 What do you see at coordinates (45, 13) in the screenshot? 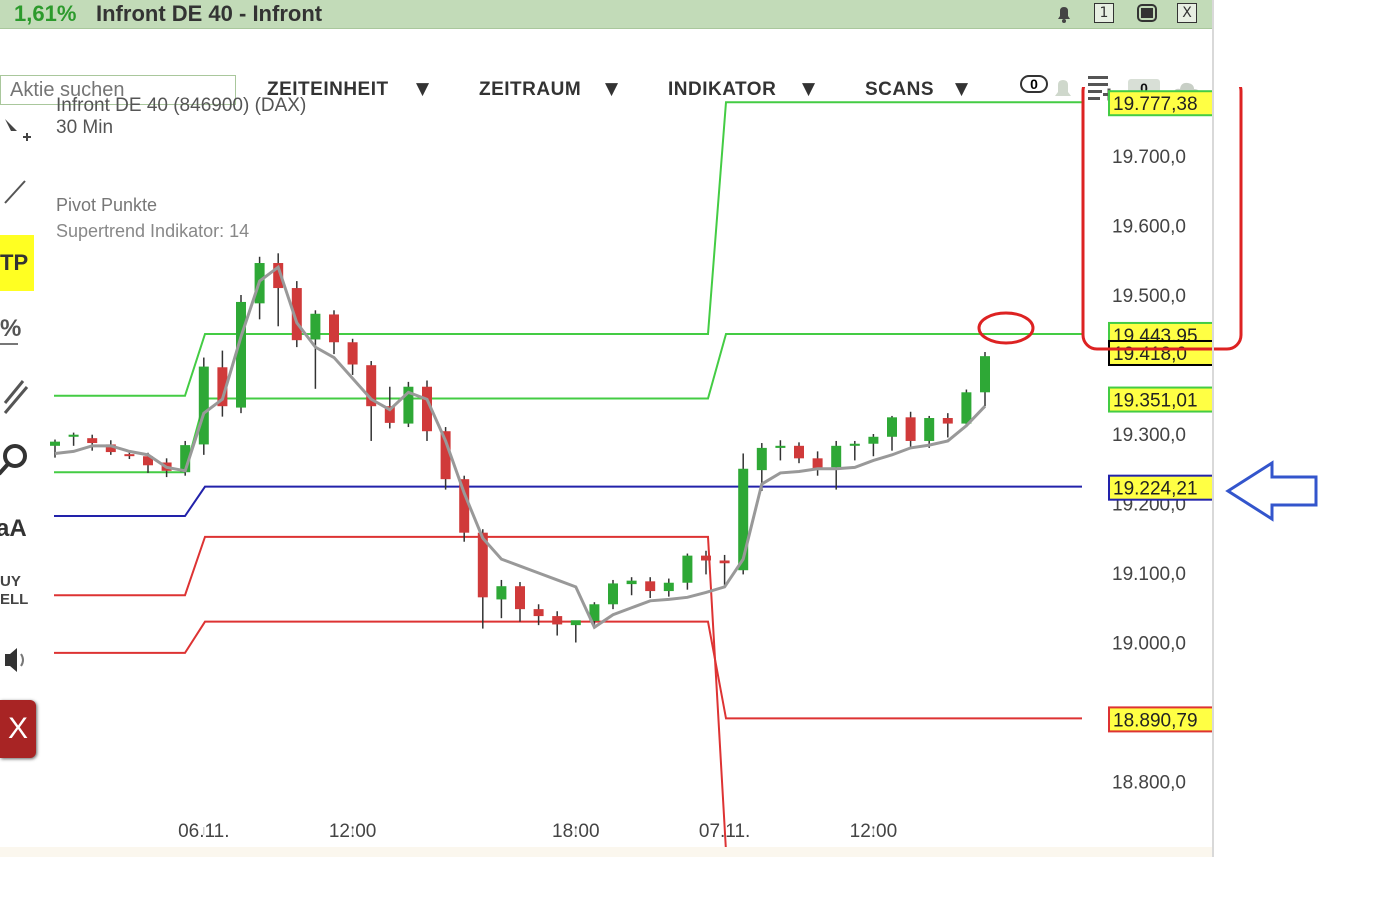
I see `title-change-percent: 1,61%` at bounding box center [45, 13].